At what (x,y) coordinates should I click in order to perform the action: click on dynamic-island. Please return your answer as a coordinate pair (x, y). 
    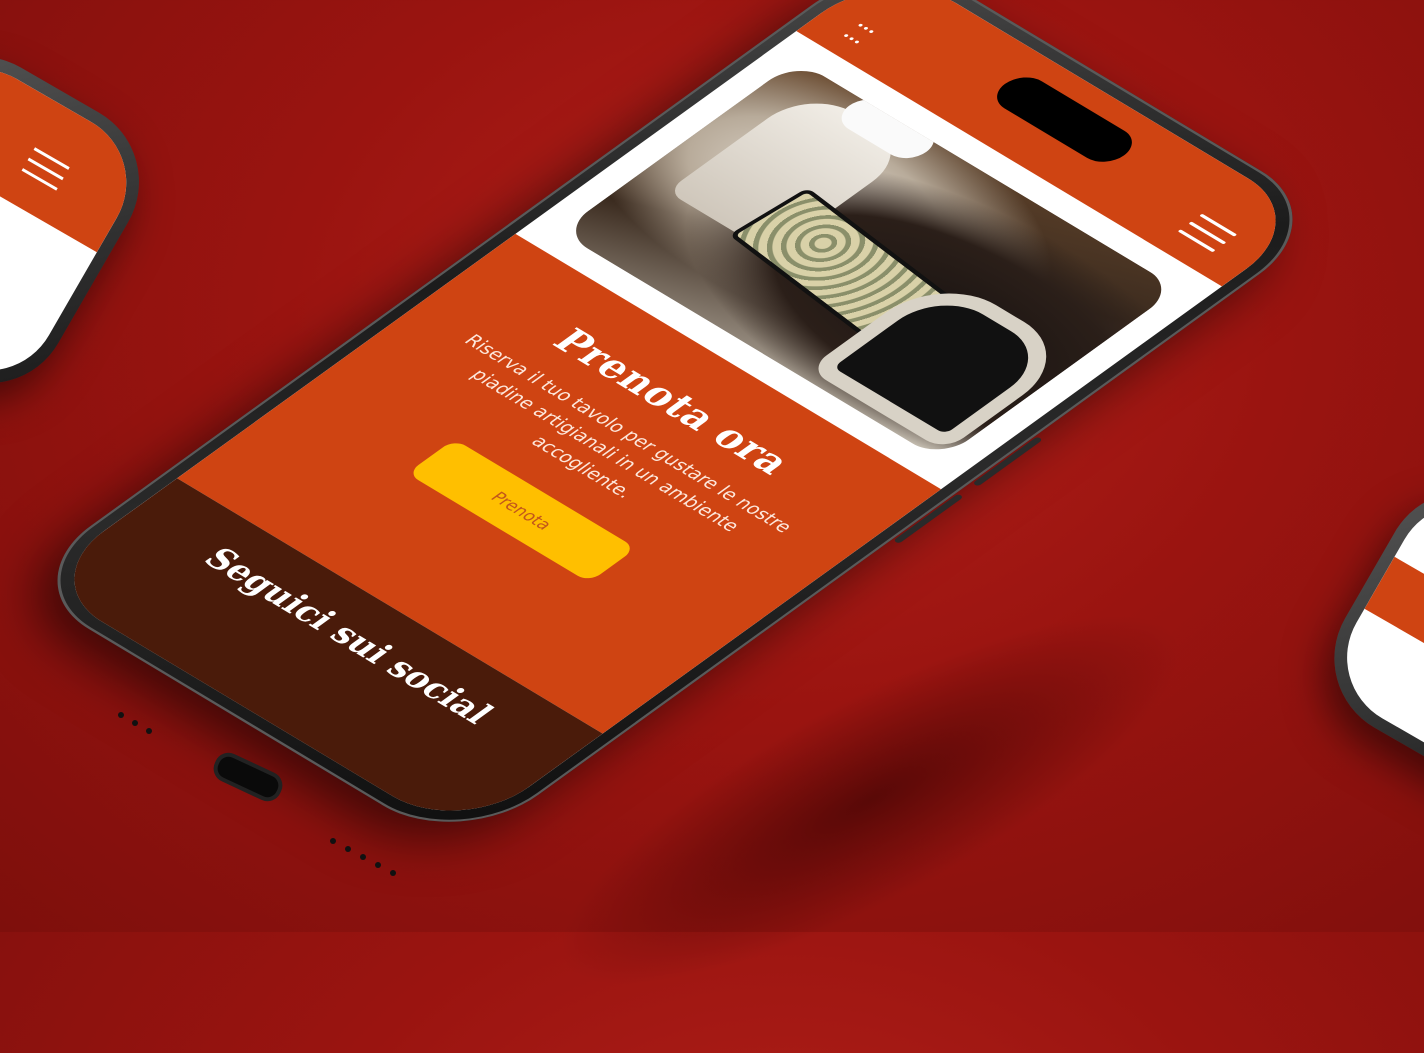
    Looking at the image, I should click on (1064, 119).